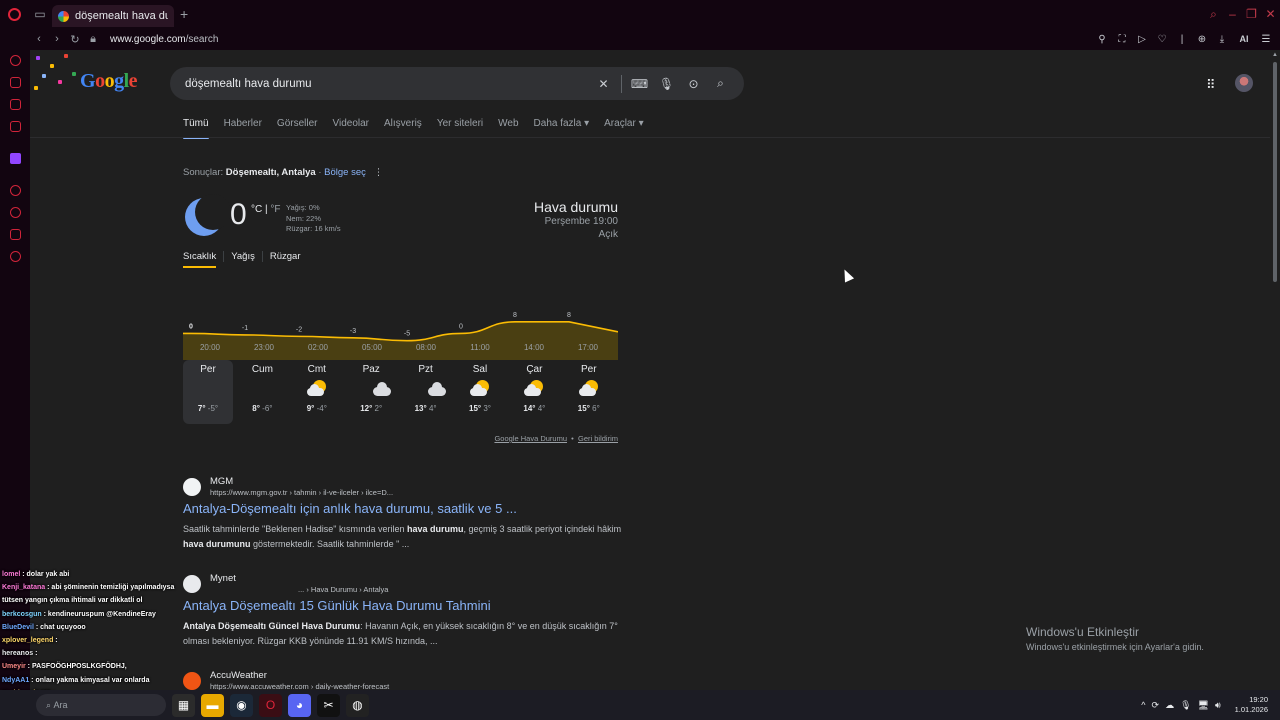  Describe the element at coordinates (562, 123) in the screenshot. I see `tab-more: Daha fazla ▾` at that location.